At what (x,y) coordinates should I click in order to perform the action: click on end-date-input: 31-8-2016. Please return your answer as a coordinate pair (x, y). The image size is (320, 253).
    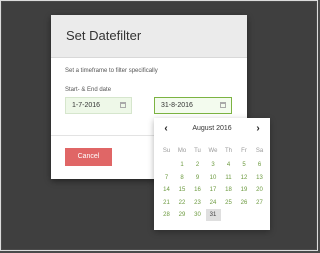
    Looking at the image, I should click on (193, 105).